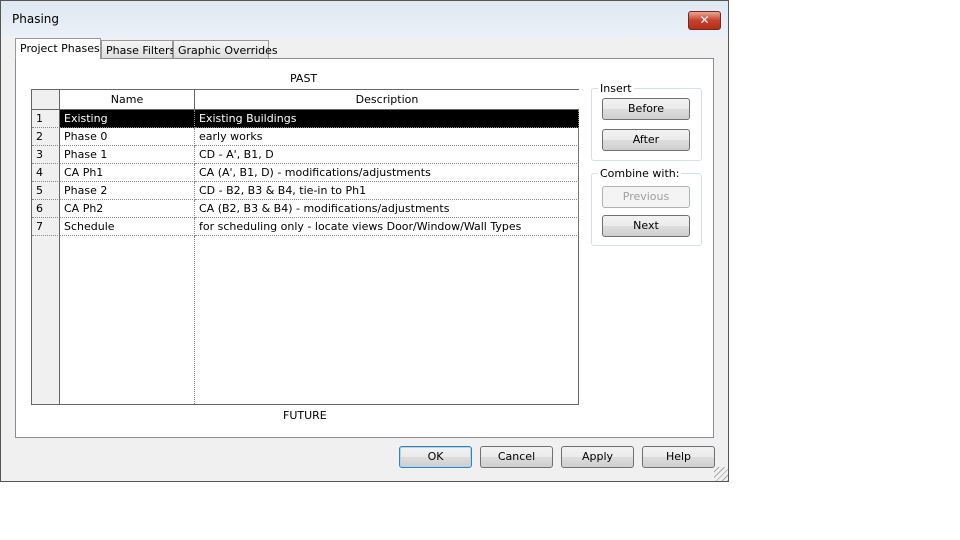  Describe the element at coordinates (127, 155) in the screenshot. I see `phase-name-cell: Phase 1` at that location.